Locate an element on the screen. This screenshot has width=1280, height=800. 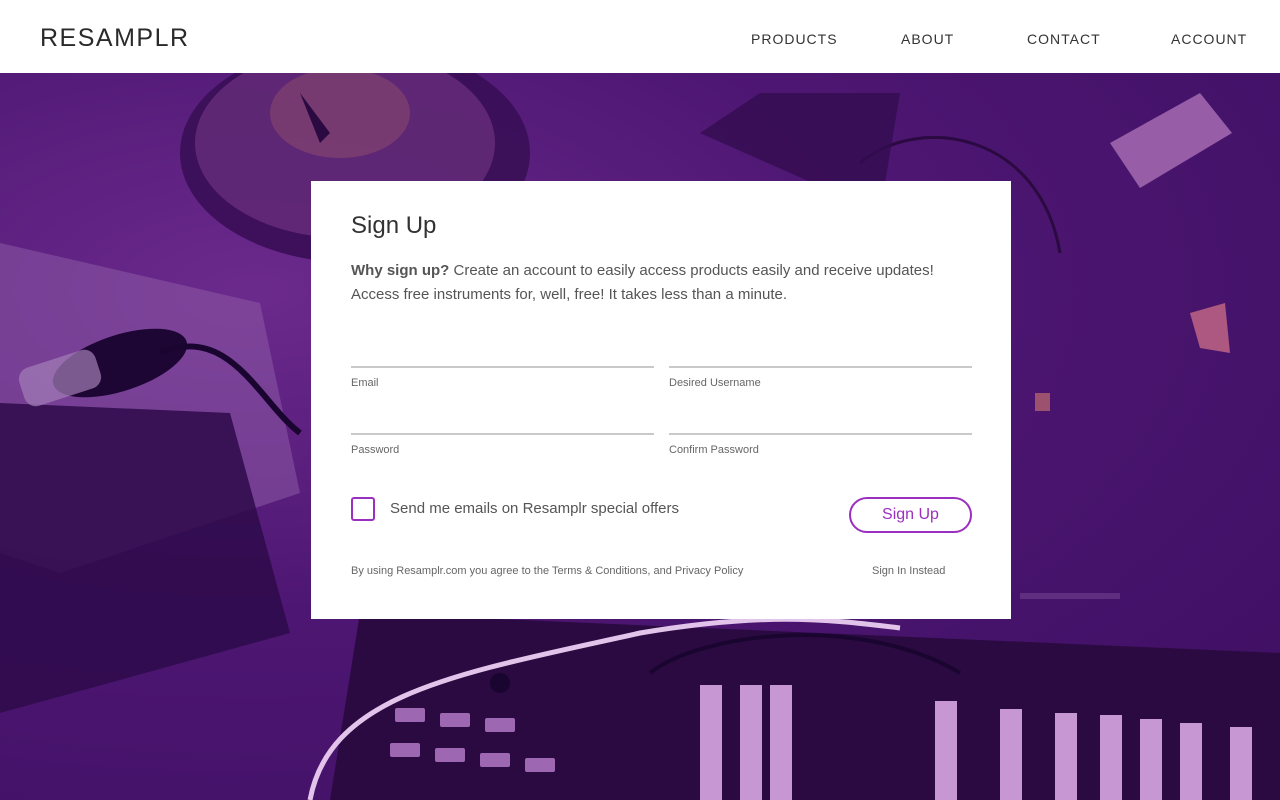
form-title: Sign Up is located at coordinates (394, 225).